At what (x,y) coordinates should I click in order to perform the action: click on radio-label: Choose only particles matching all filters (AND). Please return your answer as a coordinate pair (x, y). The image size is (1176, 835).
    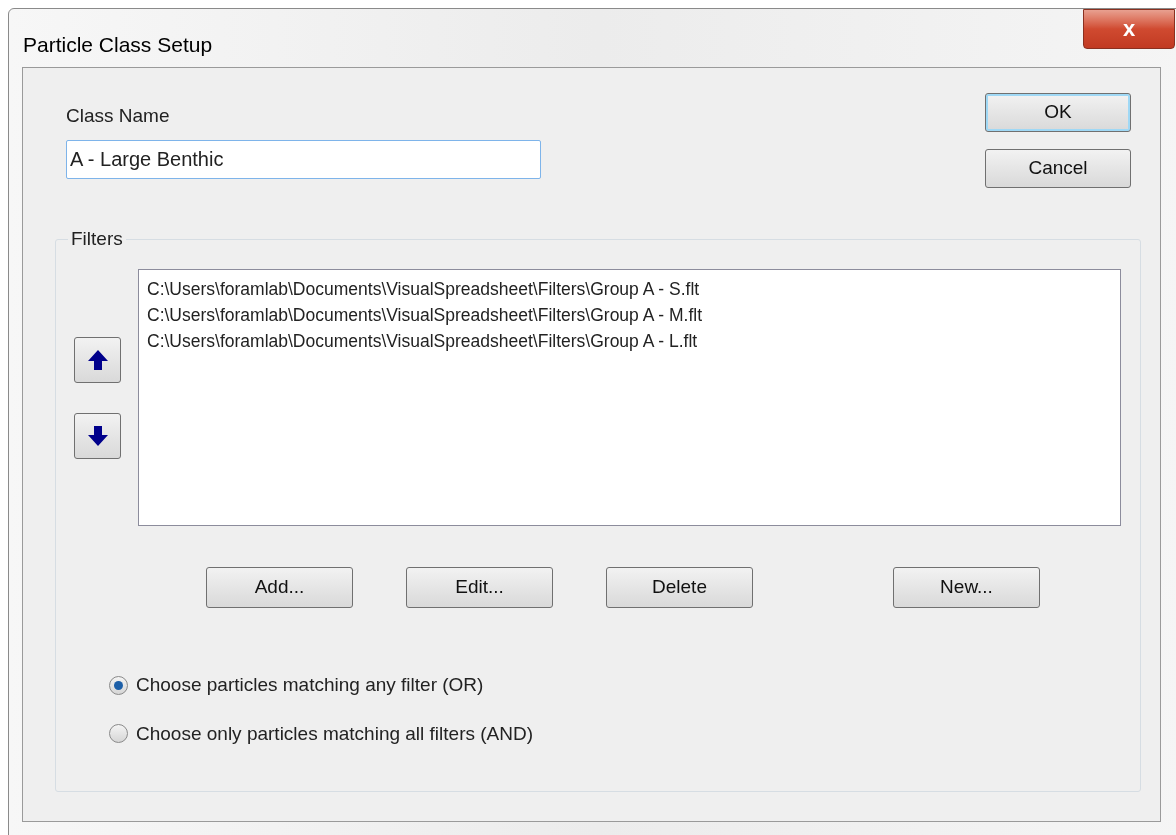
    Looking at the image, I should click on (335, 733).